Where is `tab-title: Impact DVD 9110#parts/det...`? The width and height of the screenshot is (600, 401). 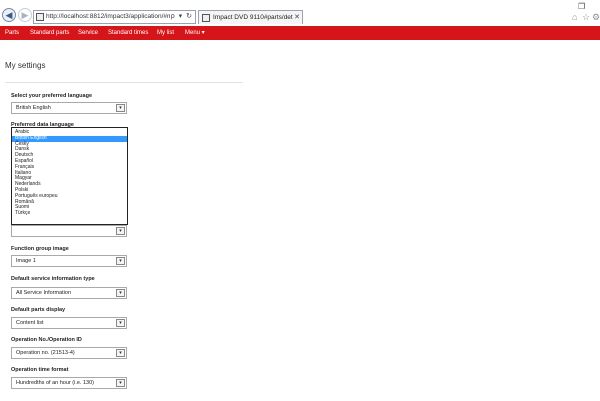 tab-title: Impact DVD 9110#parts/det... is located at coordinates (253, 17).